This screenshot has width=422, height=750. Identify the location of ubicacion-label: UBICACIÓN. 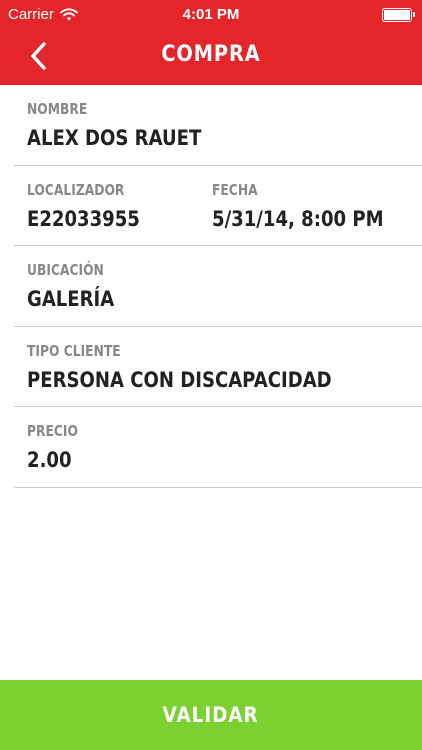
(65, 270).